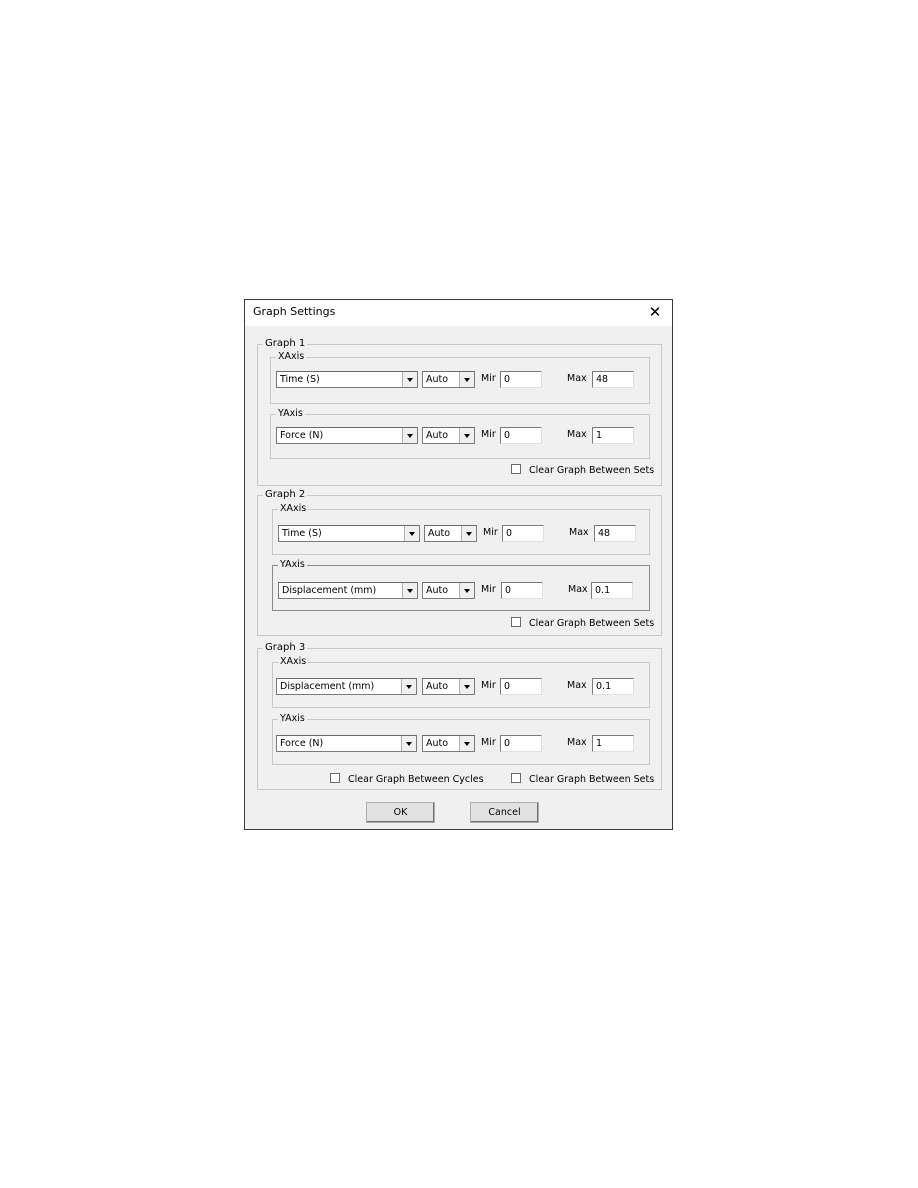 This screenshot has width=918, height=1188. Describe the element at coordinates (293, 662) in the screenshot. I see `graph-3-xaxis-label: XAxis` at that location.